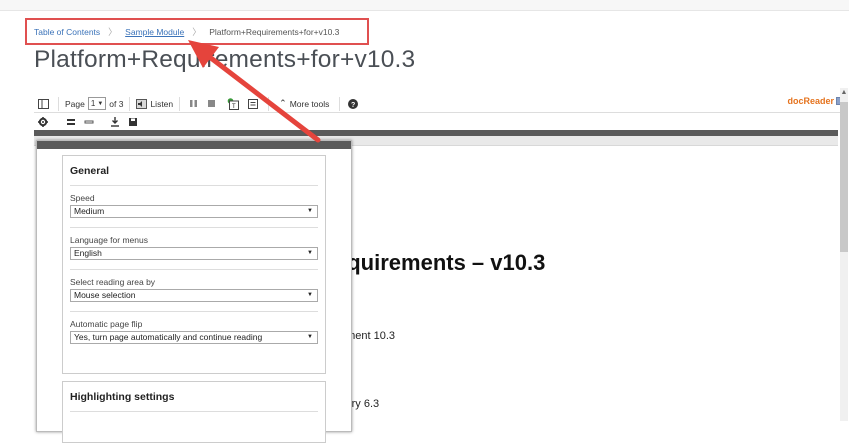  Describe the element at coordinates (203, 54) in the screenshot. I see `annotation-arrow-head` at that location.